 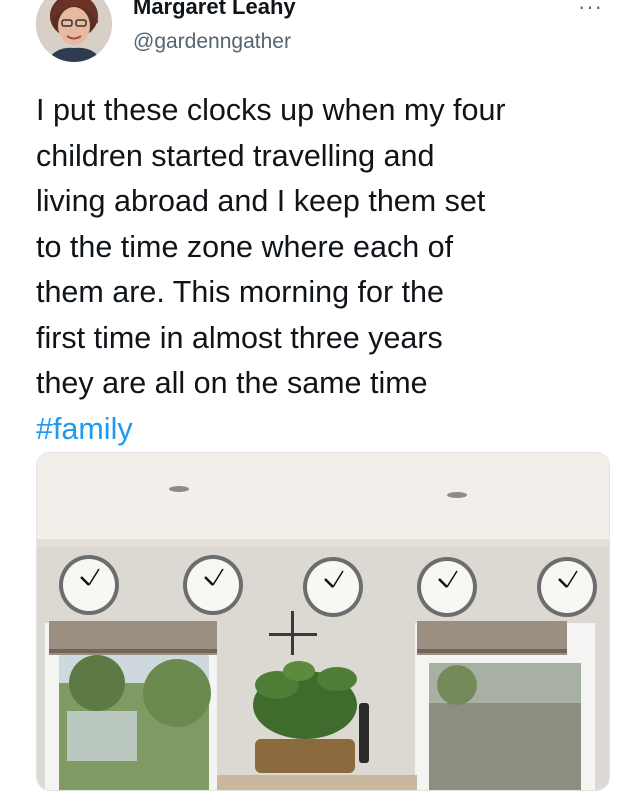 I want to click on tweet-line: I put these clocks up when my four, so click(x=271, y=110).